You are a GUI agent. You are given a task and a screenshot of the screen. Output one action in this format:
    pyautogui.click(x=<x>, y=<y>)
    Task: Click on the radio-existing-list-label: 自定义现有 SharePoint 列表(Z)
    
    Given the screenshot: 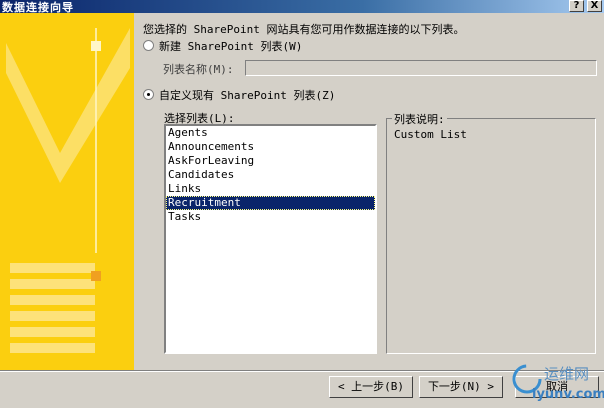 What is the action you would take?
    pyautogui.click(x=247, y=95)
    